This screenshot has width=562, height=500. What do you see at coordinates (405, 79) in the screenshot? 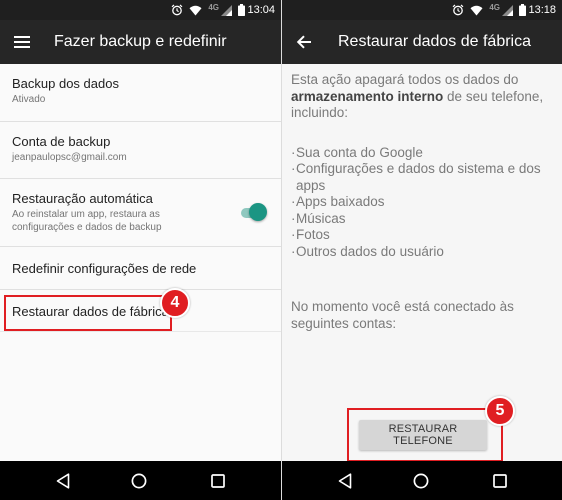
I see `intro-text-start: Esta ação apagará todos os dados do` at bounding box center [405, 79].